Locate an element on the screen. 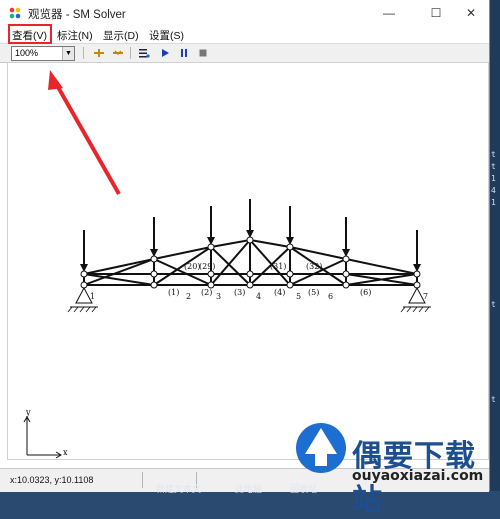 Image resolution: width=500 pixels, height=519 pixels. menu-display: 显示(D) is located at coordinates (121, 35).